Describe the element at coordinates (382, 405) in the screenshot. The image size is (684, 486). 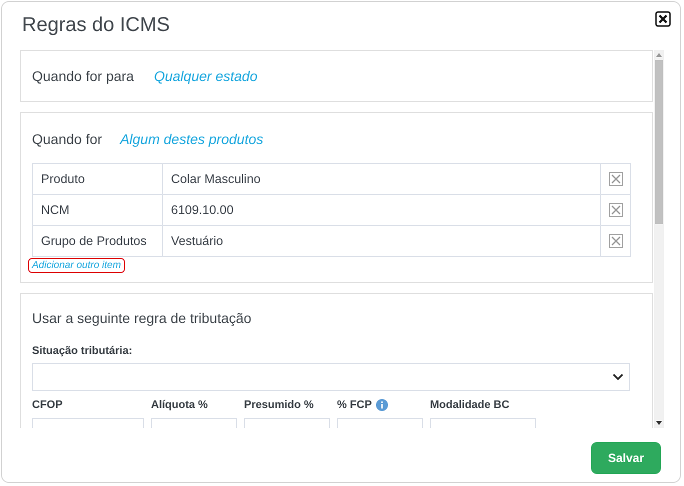
I see `info-icon` at that location.